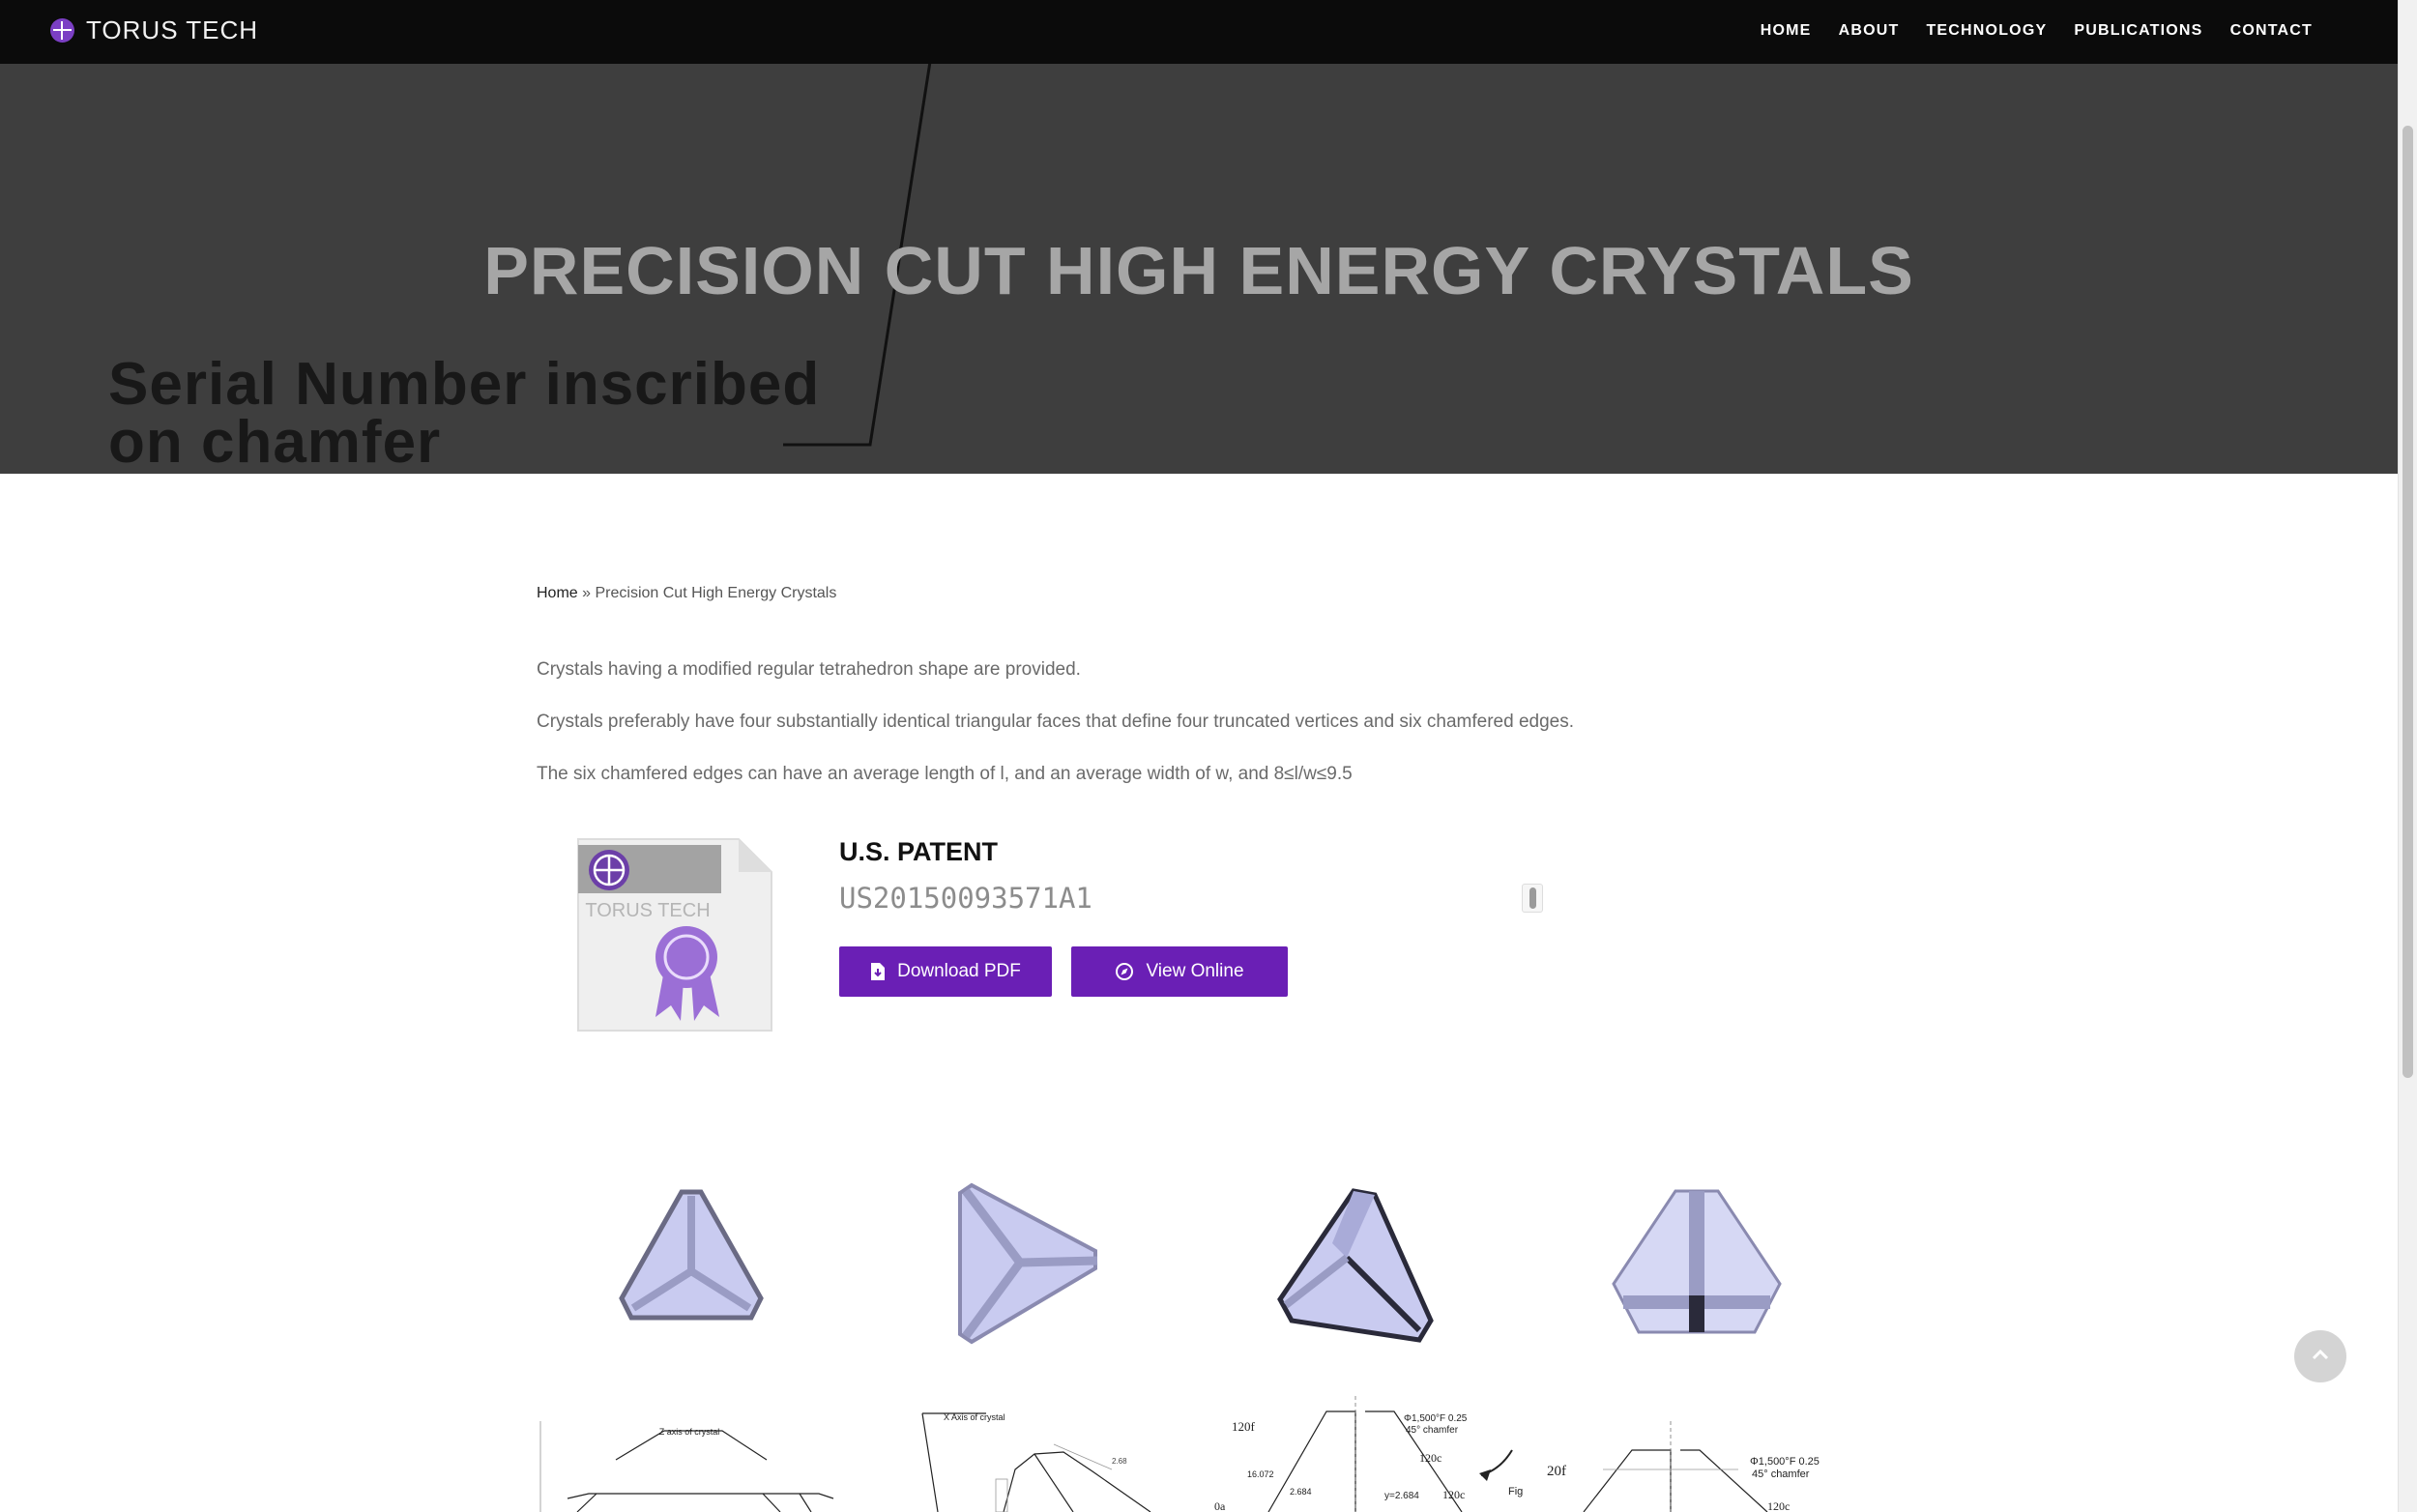  What do you see at coordinates (62, 30) in the screenshot?
I see `torus-logo-icon` at bounding box center [62, 30].